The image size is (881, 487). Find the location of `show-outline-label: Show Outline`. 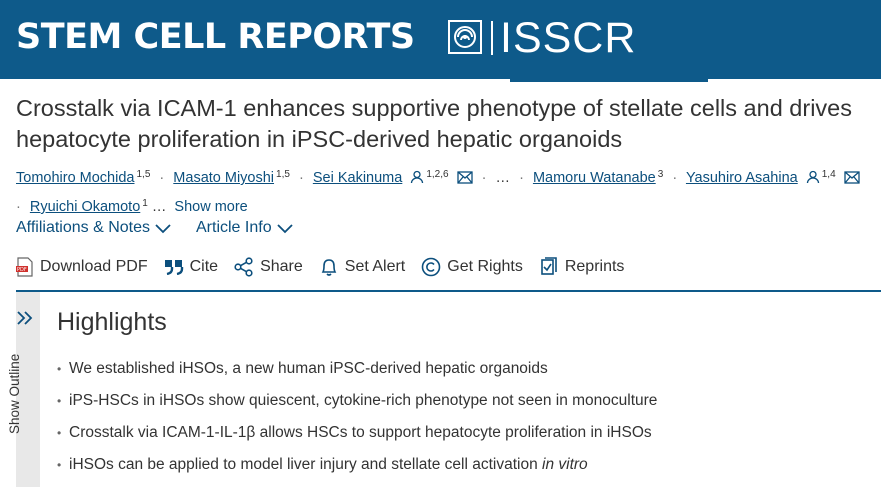

show-outline-label: Show Outline is located at coordinates (14, 394).